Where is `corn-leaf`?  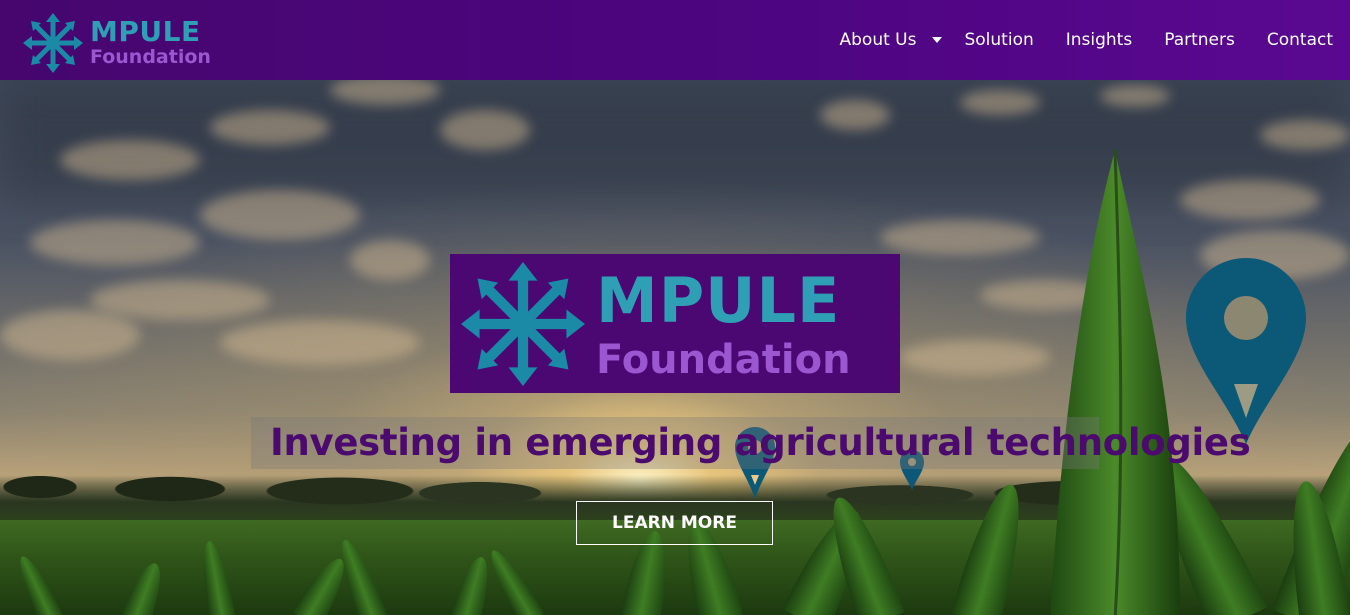 corn-leaf is located at coordinates (1115, 382).